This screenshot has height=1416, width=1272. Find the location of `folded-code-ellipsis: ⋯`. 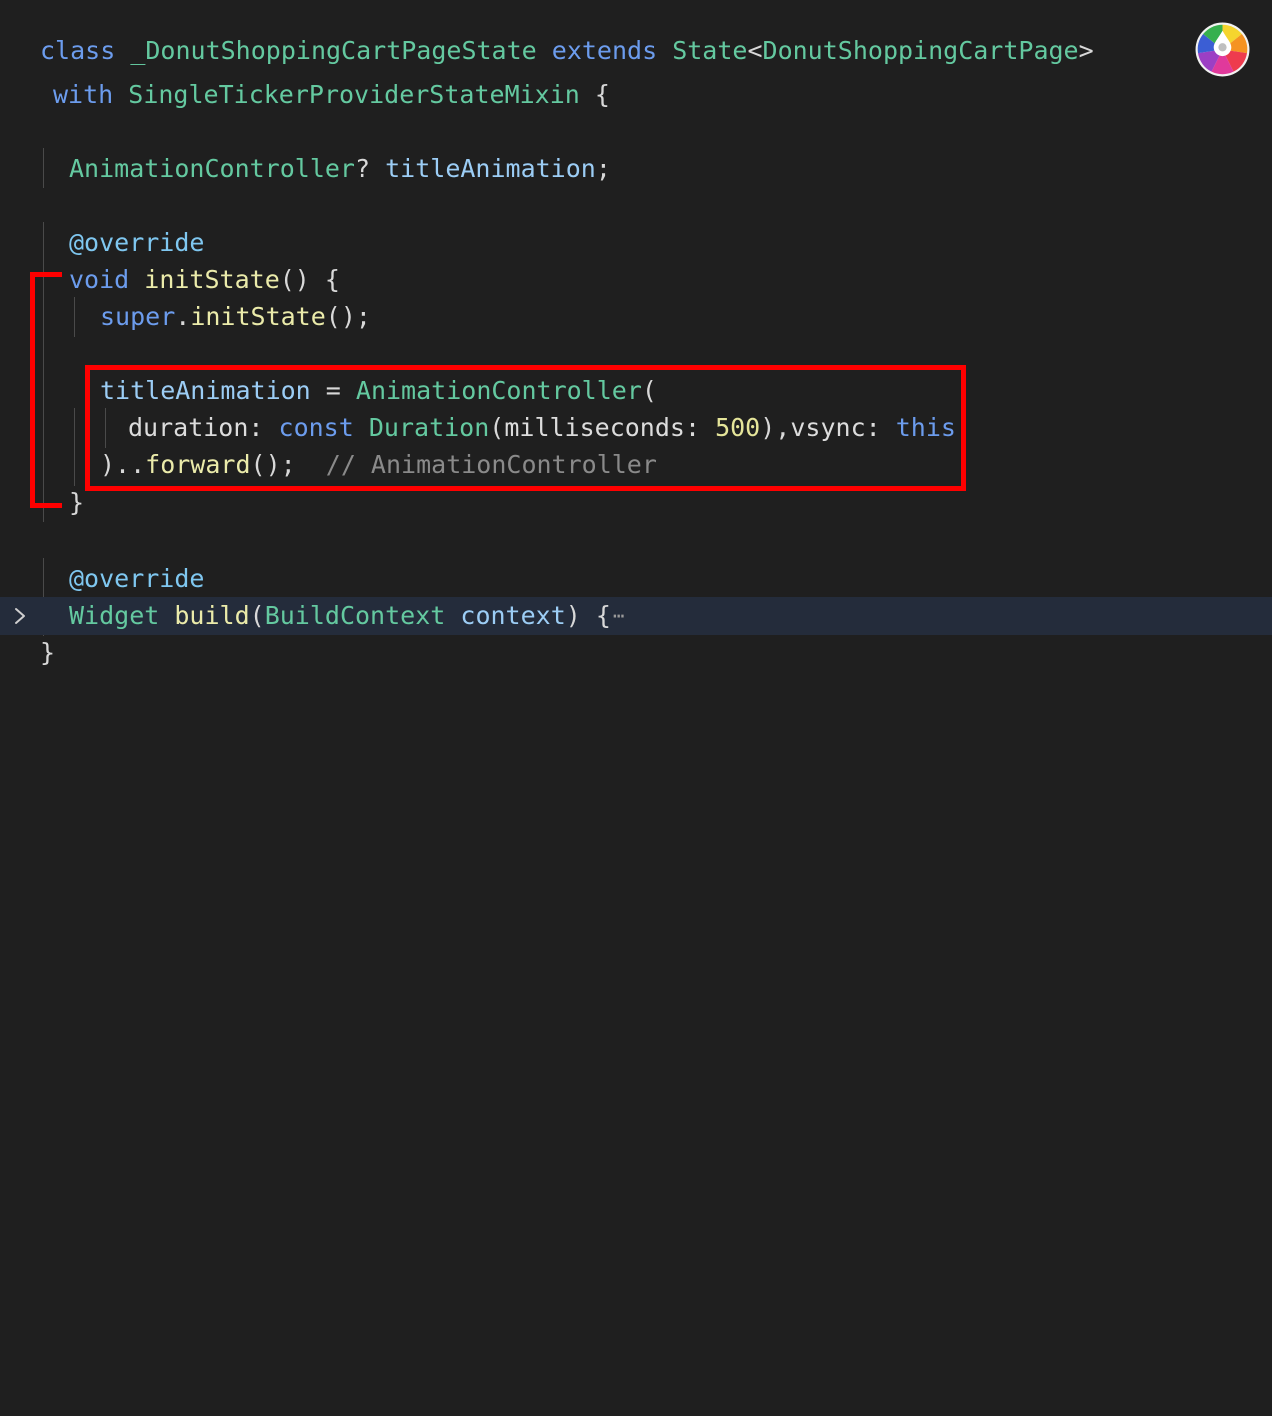

folded-code-ellipsis: ⋯ is located at coordinates (618, 617).